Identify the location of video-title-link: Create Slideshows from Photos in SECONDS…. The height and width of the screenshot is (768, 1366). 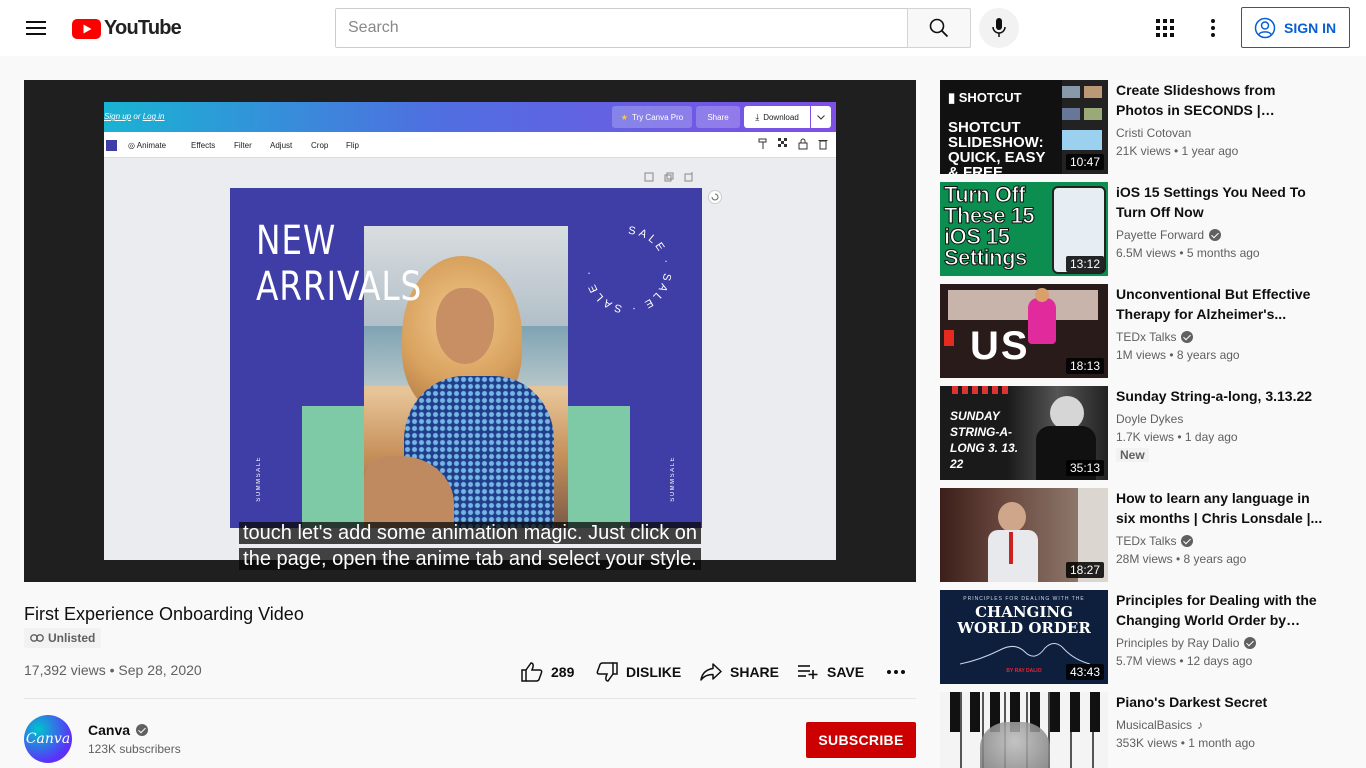
(1221, 100).